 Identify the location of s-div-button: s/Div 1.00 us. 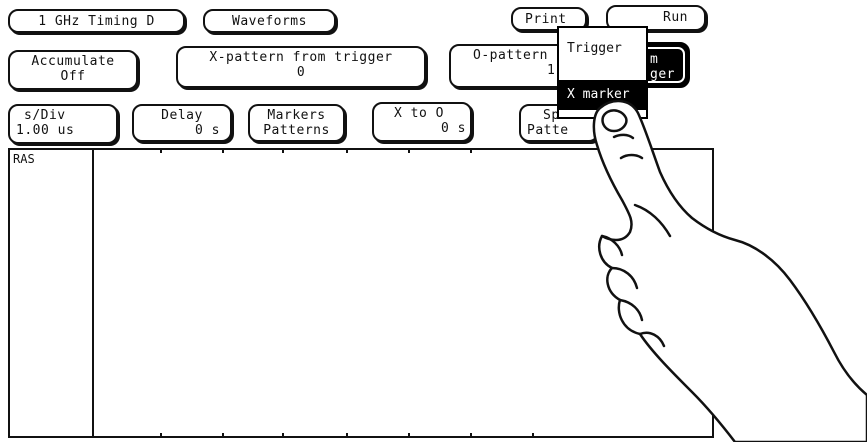
(63, 124).